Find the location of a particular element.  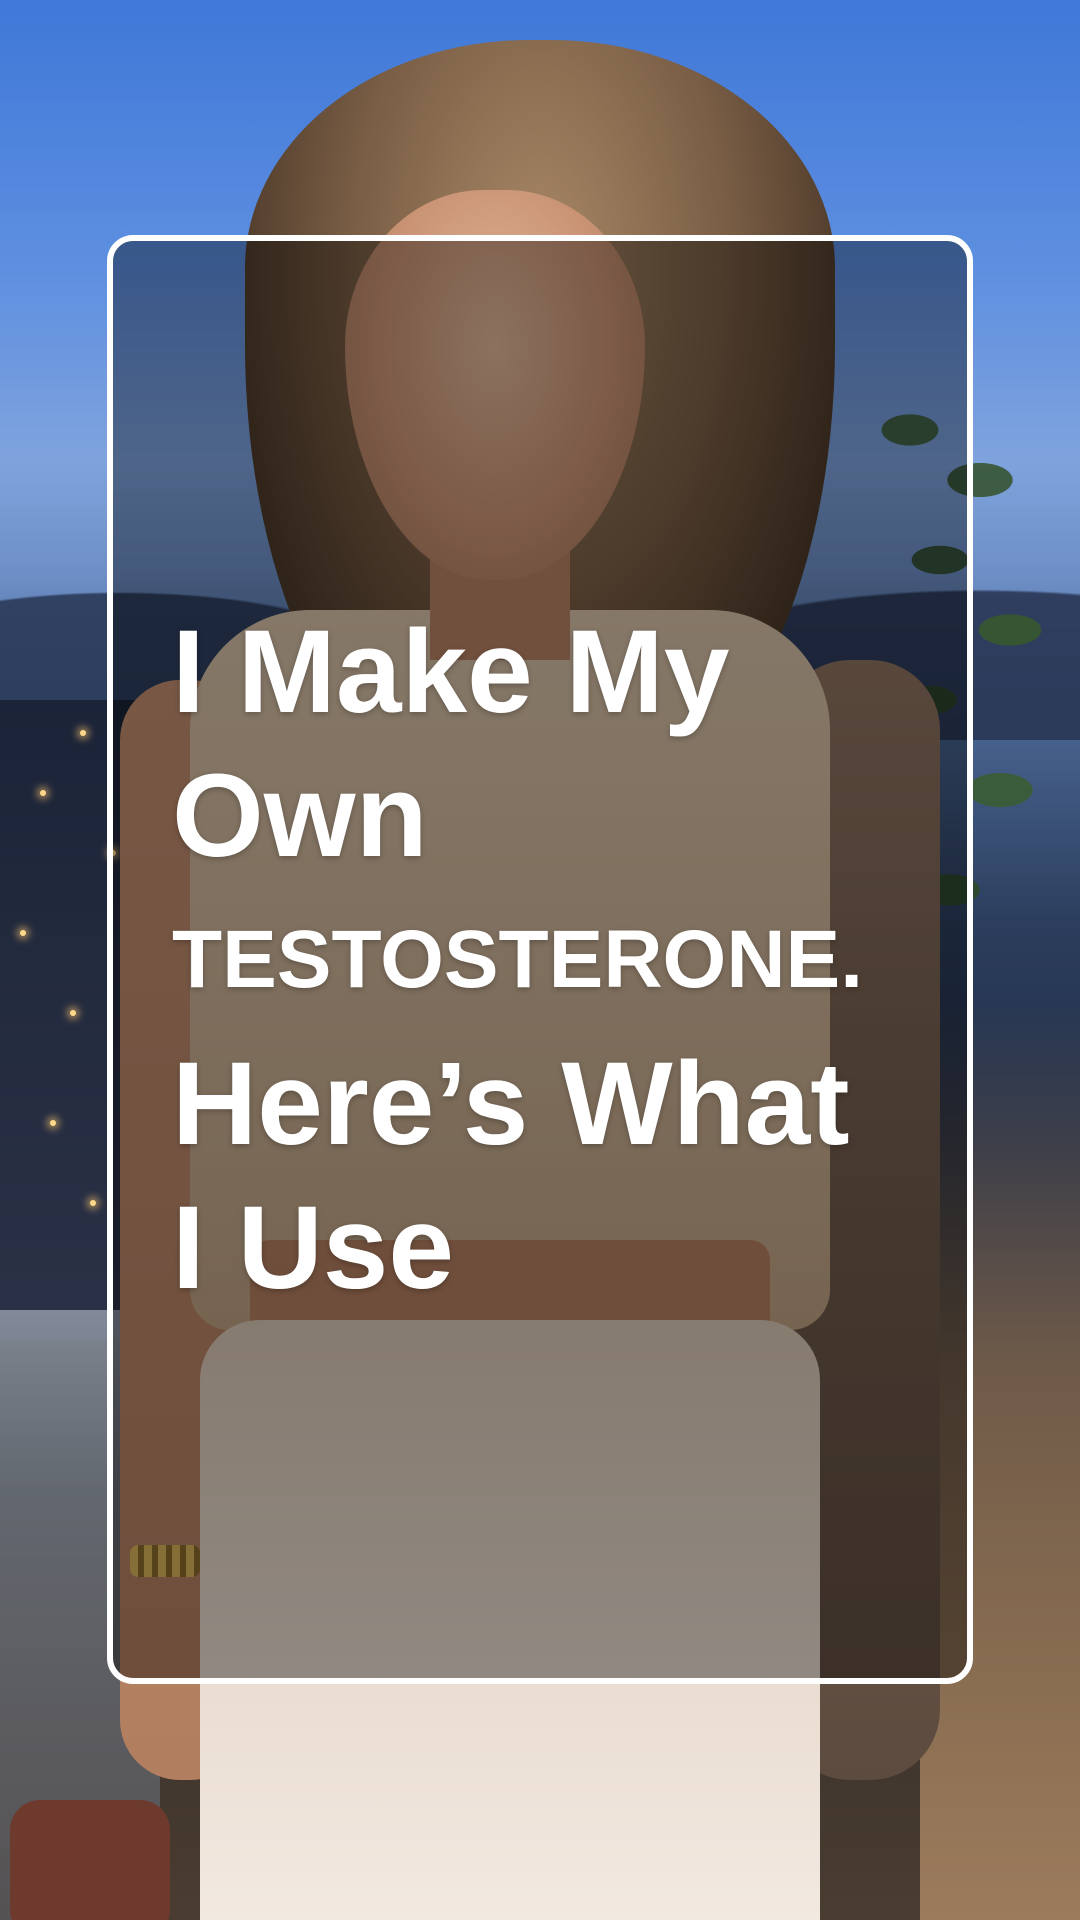

headline-line-3: TESTOSTERONE. is located at coordinates (518, 959).